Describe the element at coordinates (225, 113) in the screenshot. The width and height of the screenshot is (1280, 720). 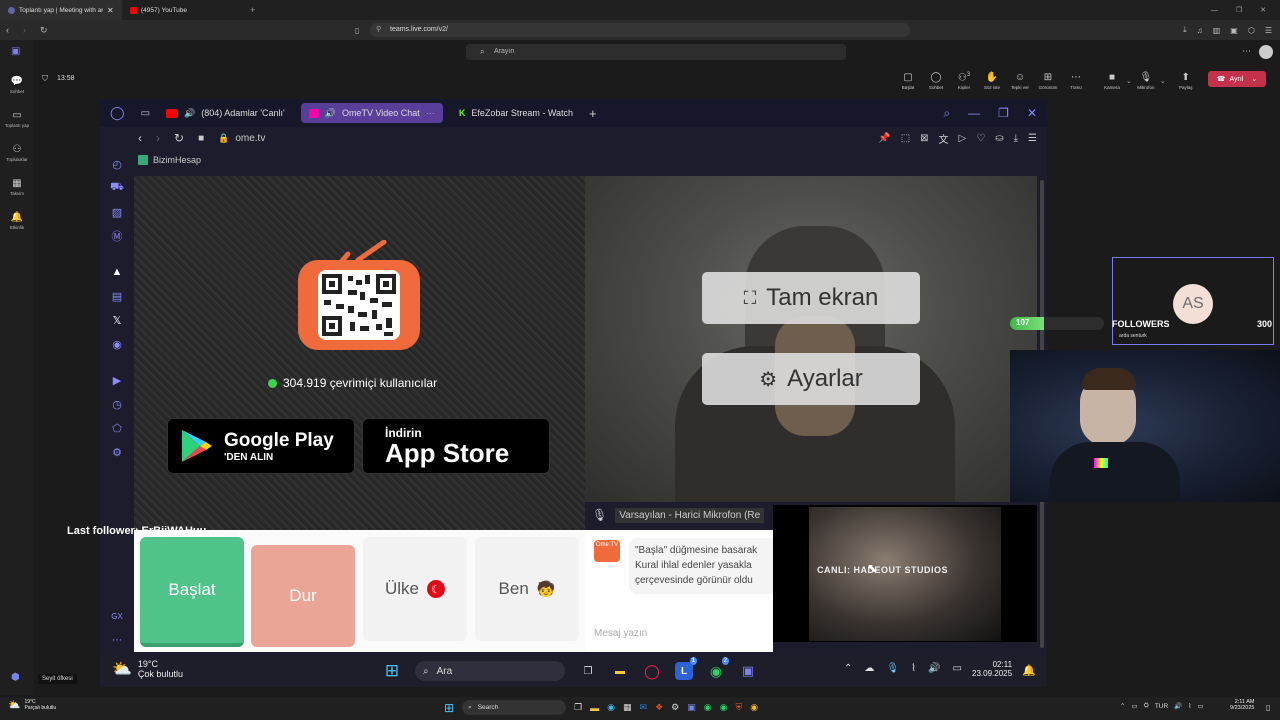
I see `opera-tab-youtube: 🔊 (804) Adamlar 'Canlı'` at that location.